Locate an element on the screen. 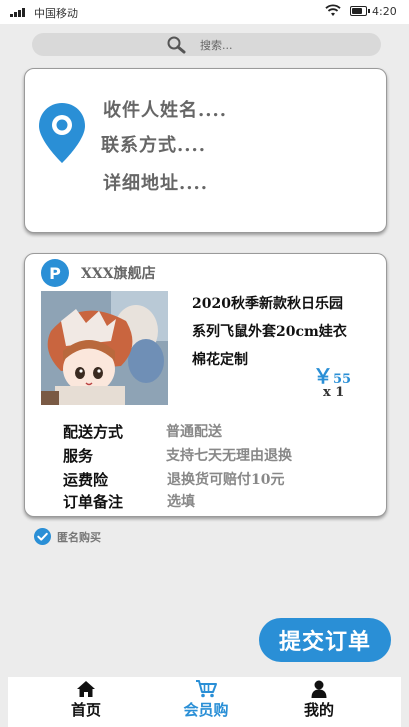  nav-item-mine: 我的 is located at coordinates (319, 703).